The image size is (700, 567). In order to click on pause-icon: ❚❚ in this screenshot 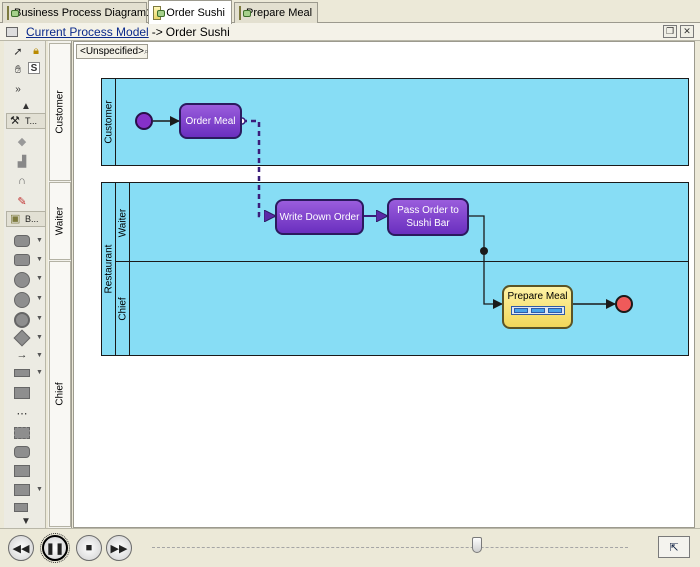, I will do `click(55, 548)`.